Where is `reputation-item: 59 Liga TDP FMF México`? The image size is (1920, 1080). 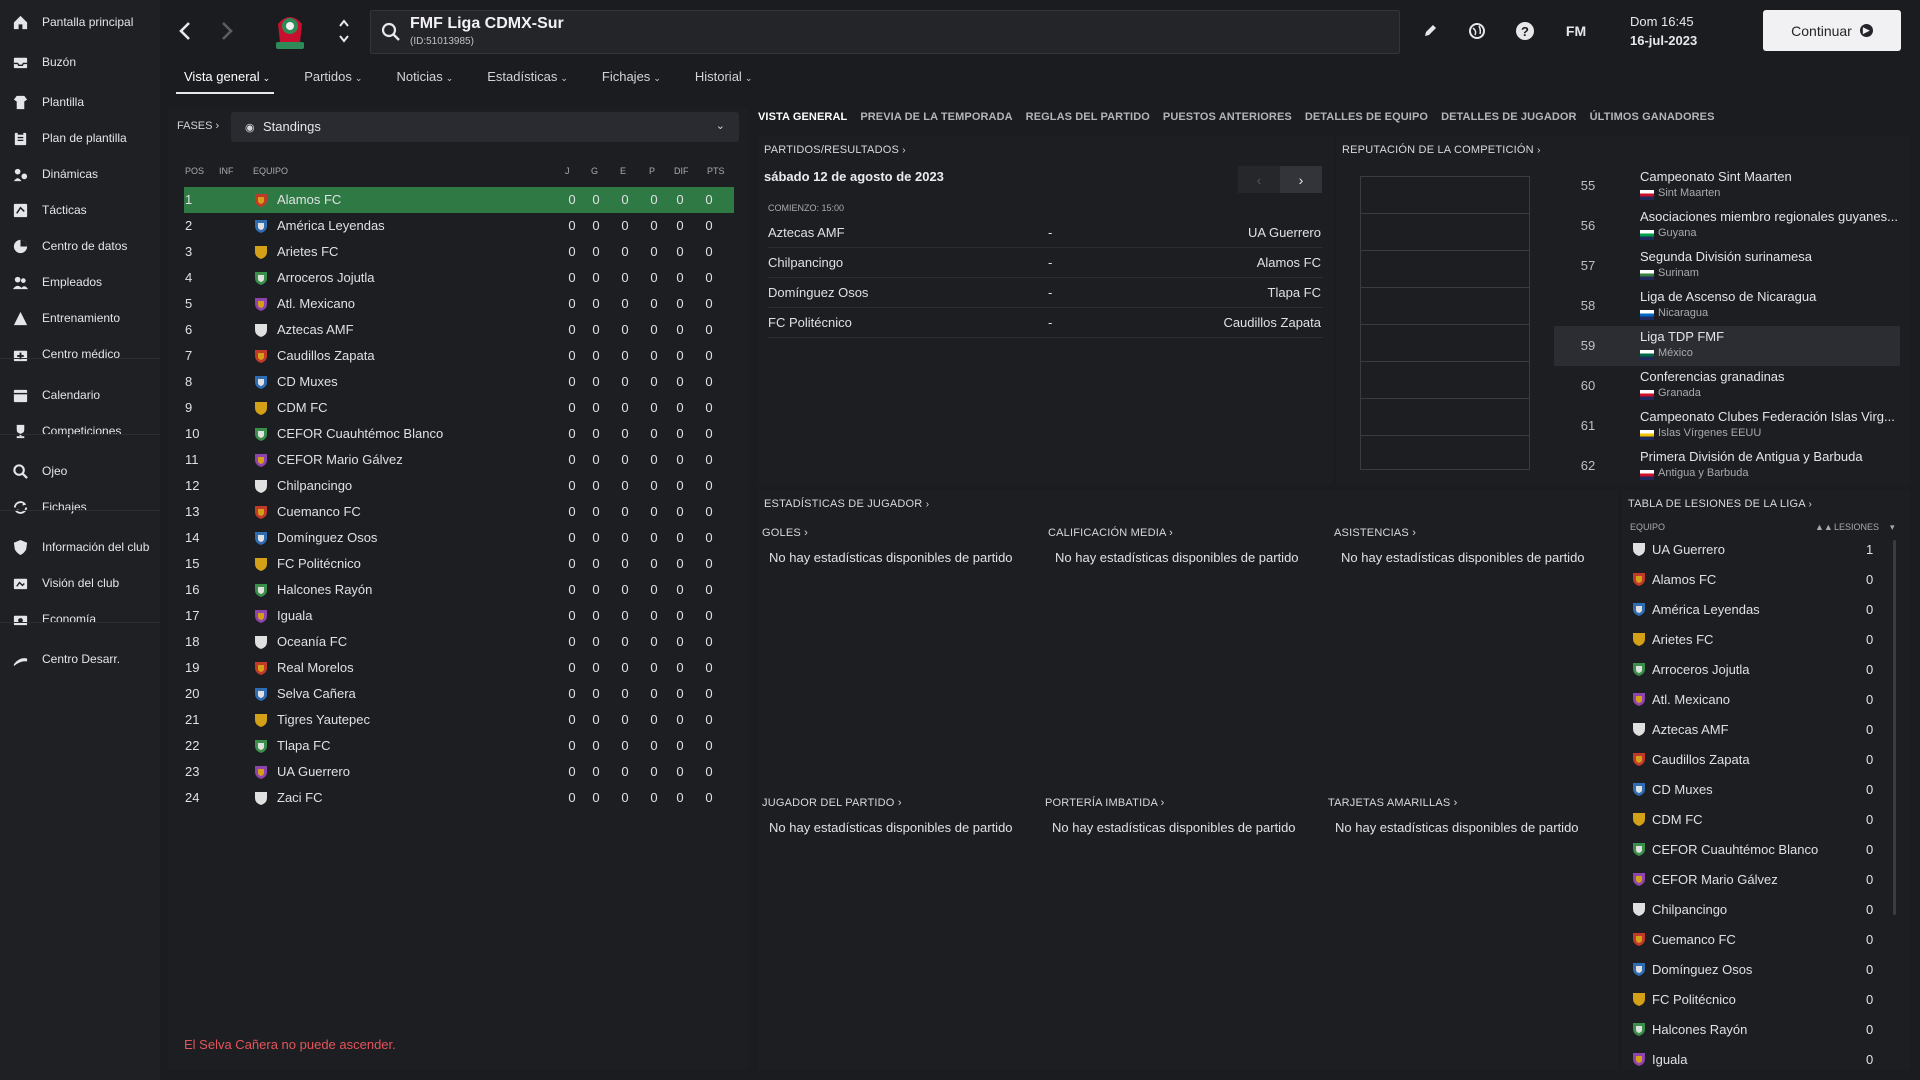 reputation-item: 59 Liga TDP FMF México is located at coordinates (1727, 346).